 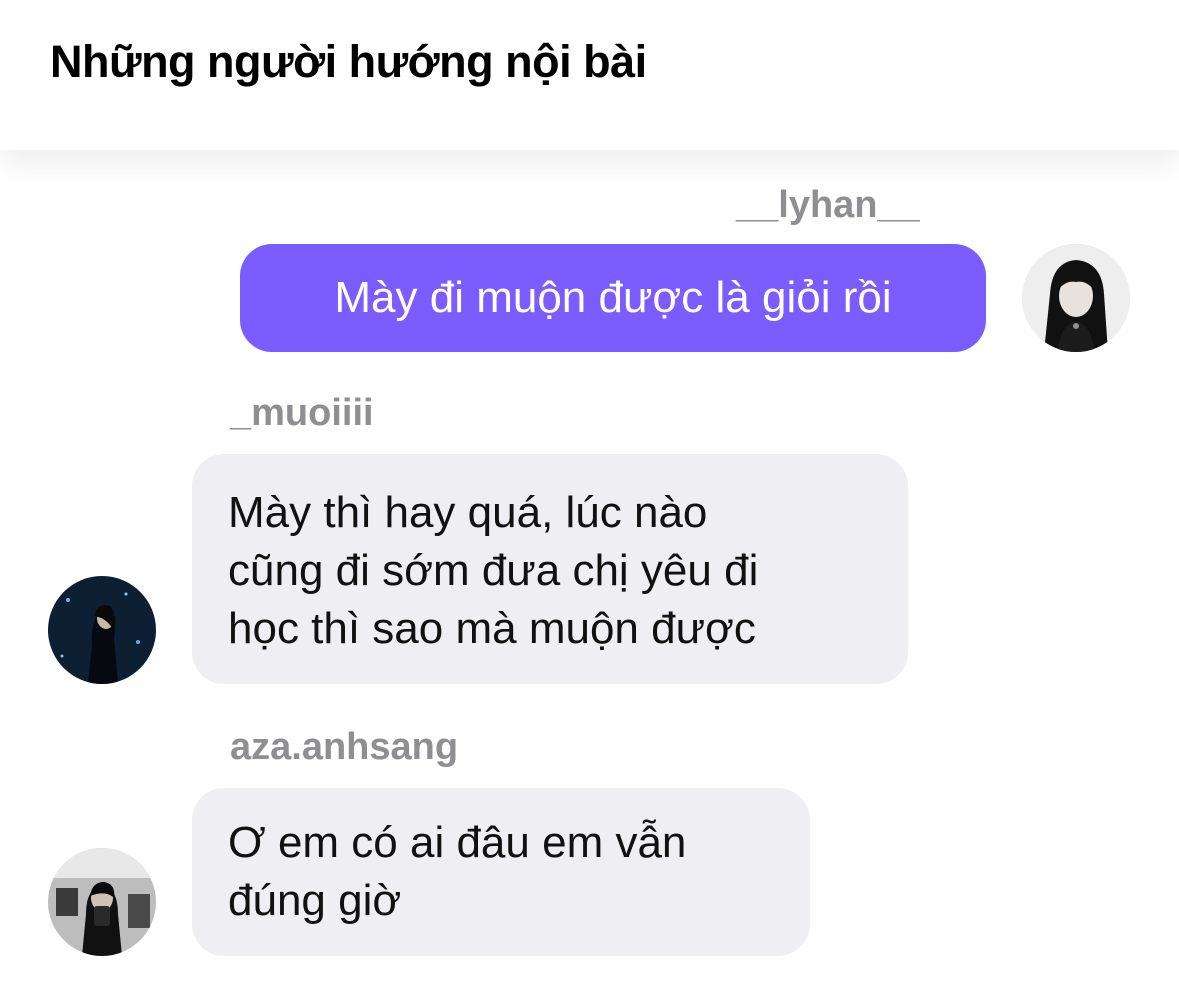 What do you see at coordinates (344, 747) in the screenshot?
I see `sender-name: aza.anhsang` at bounding box center [344, 747].